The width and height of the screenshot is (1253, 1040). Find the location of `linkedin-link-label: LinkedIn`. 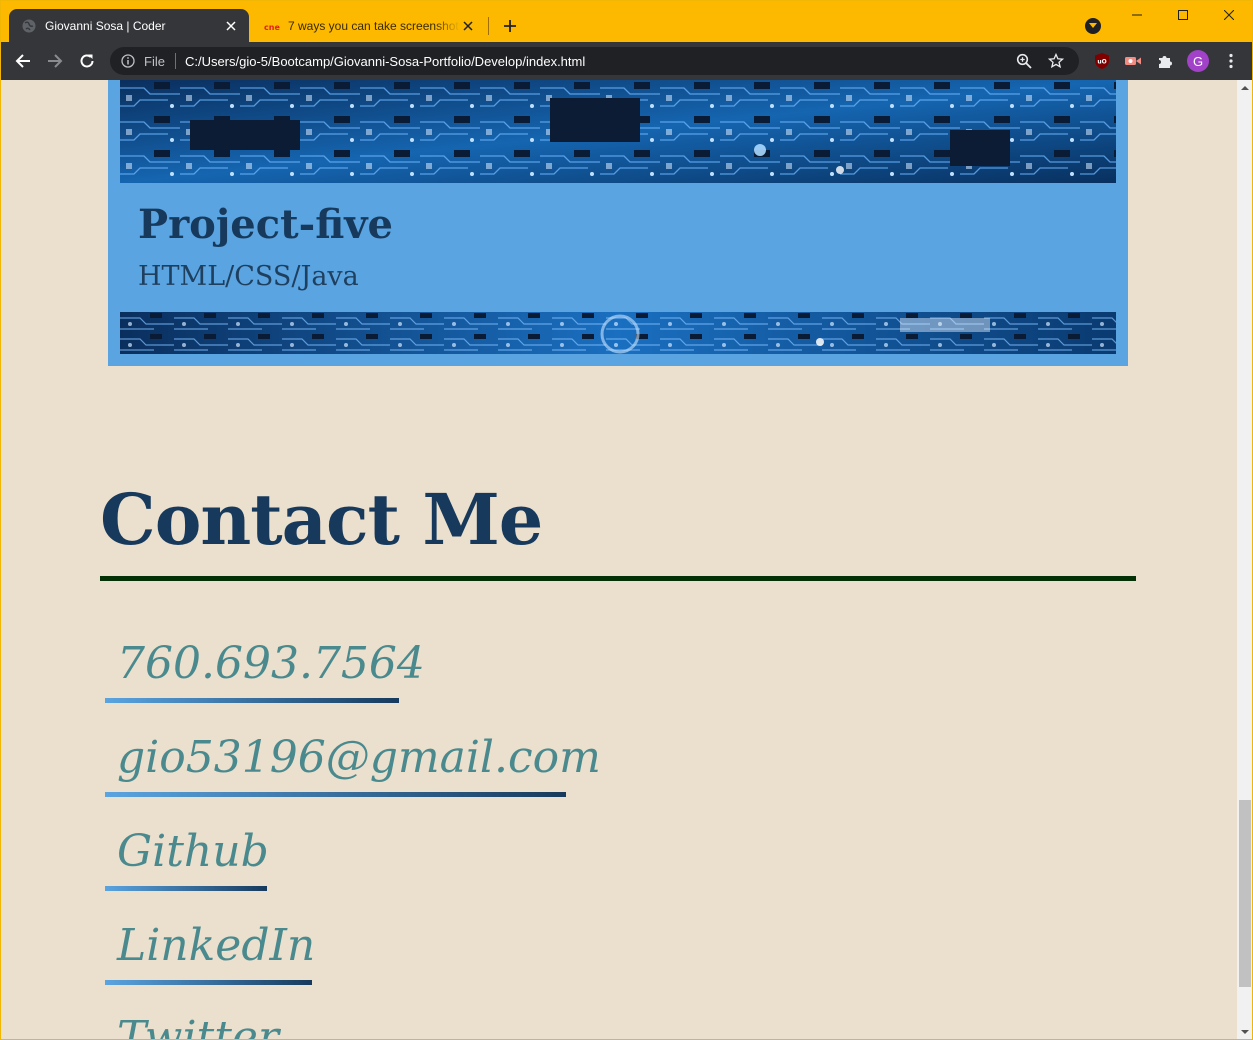

linkedin-link-label: LinkedIn is located at coordinates (216, 945).